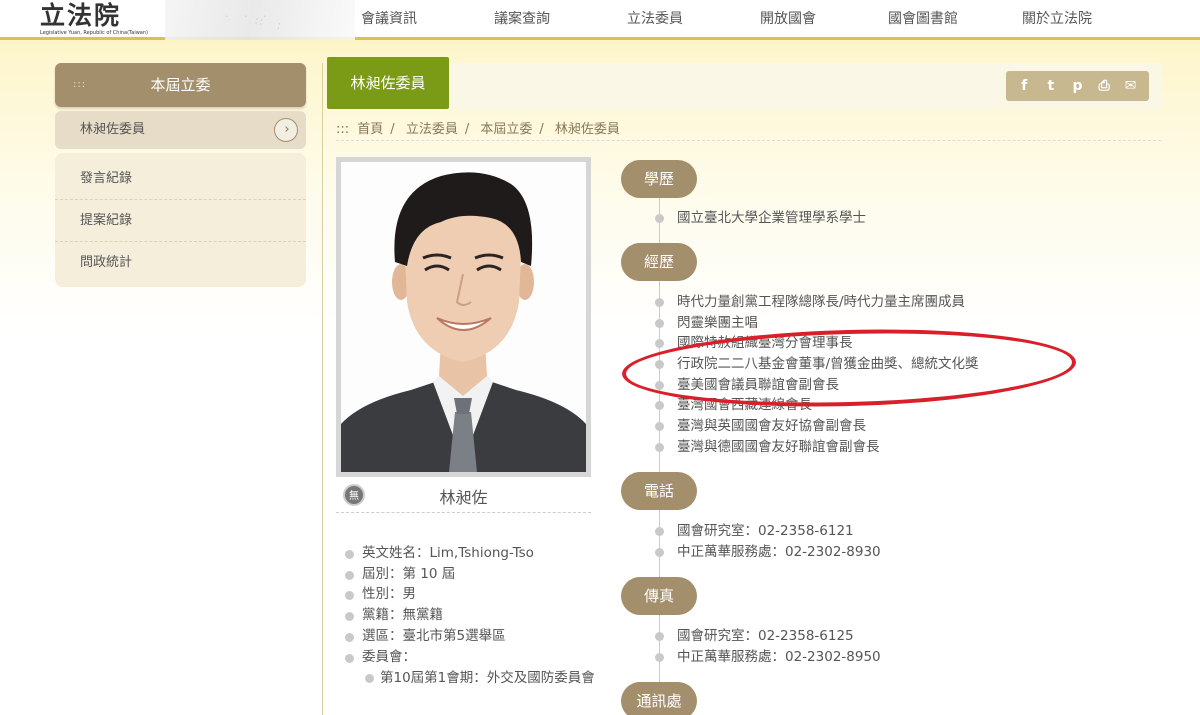 This screenshot has height=715, width=1200. I want to click on list-item: 時代力量創黨工程隊總隊長/時代力量主席團成員, so click(817, 302).